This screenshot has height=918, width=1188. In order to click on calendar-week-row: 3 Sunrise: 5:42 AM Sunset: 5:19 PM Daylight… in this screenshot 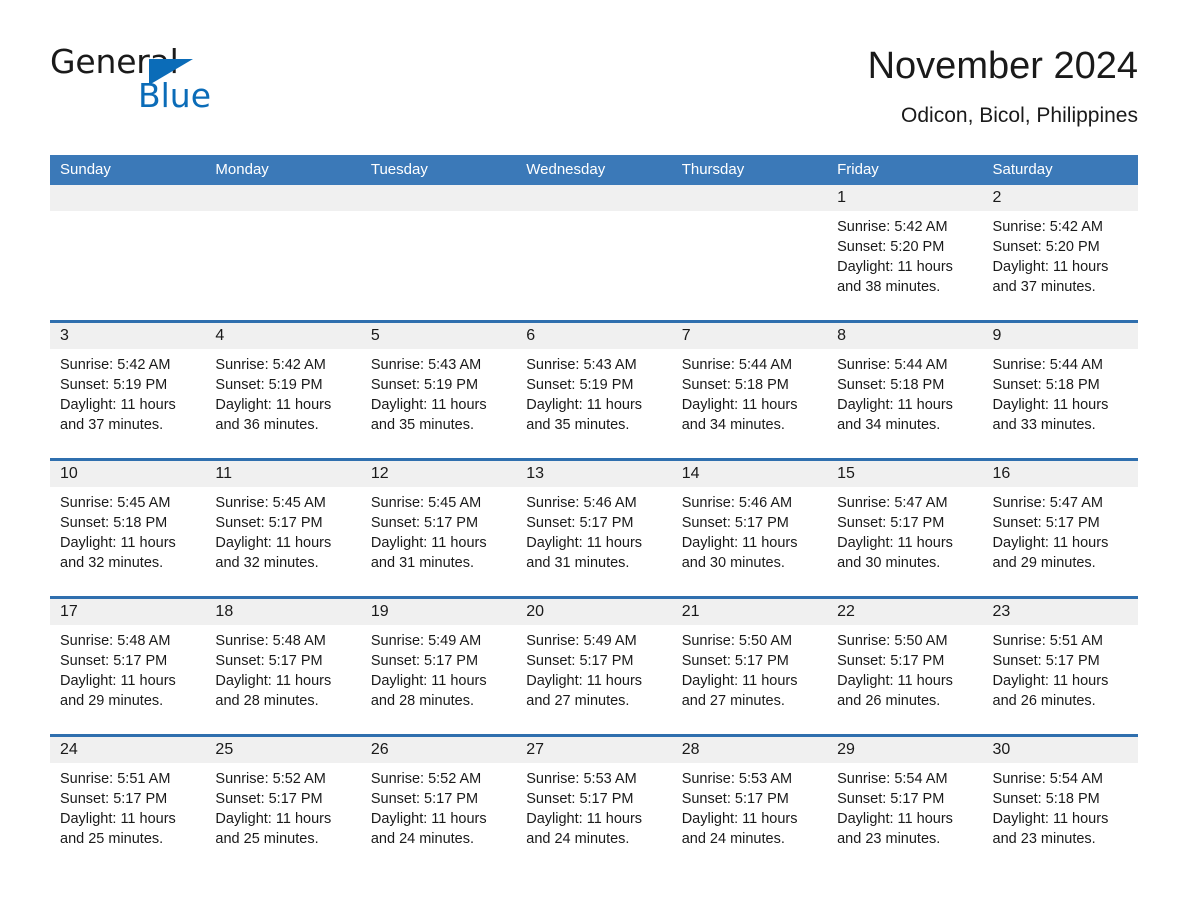, I will do `click(594, 389)`.